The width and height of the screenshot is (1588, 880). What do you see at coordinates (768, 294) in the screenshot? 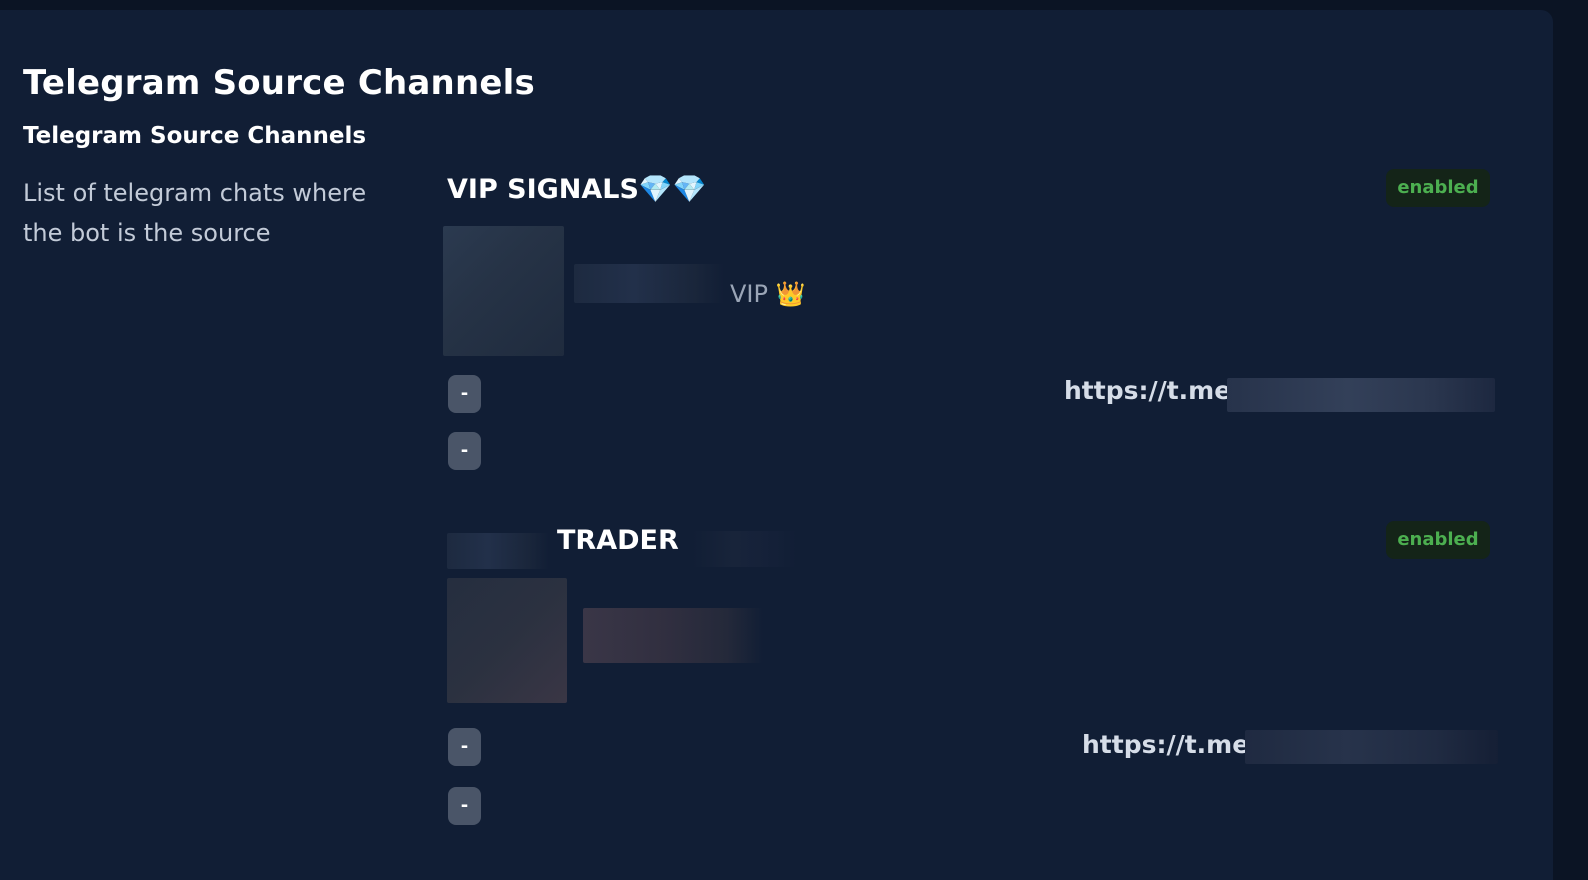
I see `channel-subtitle: VIP 👑` at bounding box center [768, 294].